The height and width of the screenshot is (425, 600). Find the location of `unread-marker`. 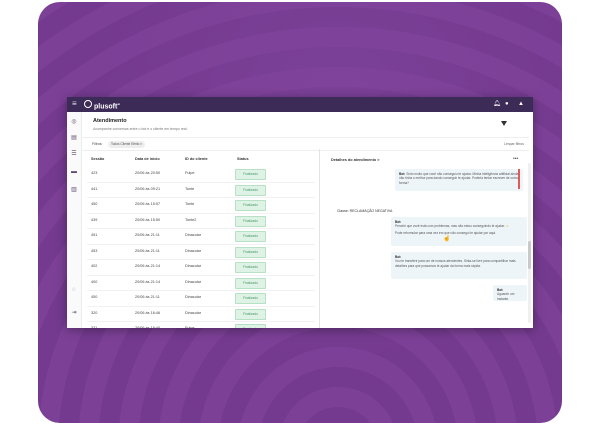

unread-marker is located at coordinates (519, 179).